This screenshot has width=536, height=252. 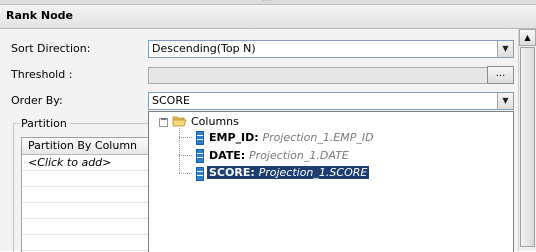 What do you see at coordinates (268, 2) in the screenshot?
I see `resize-grip-icon: ····` at bounding box center [268, 2].